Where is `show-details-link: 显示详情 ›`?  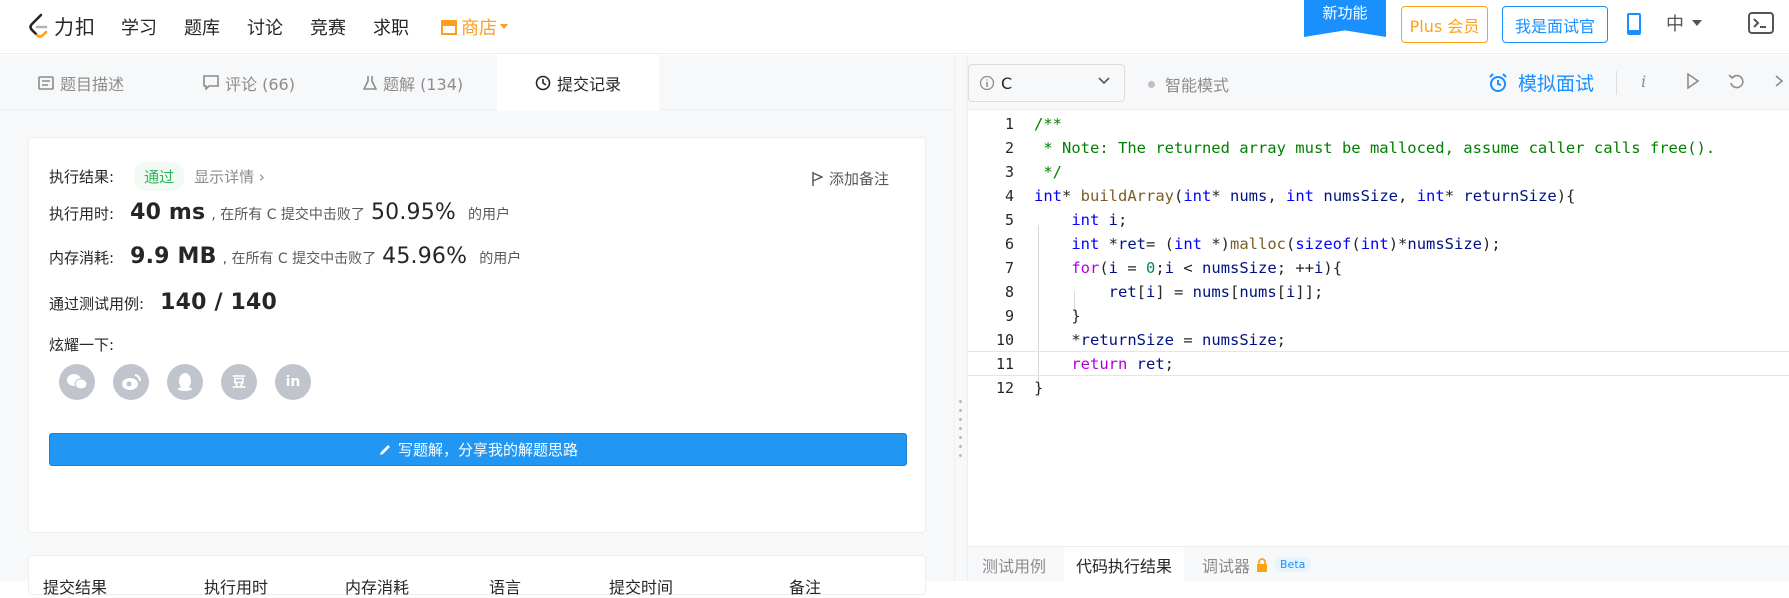 show-details-link: 显示详情 › is located at coordinates (229, 176).